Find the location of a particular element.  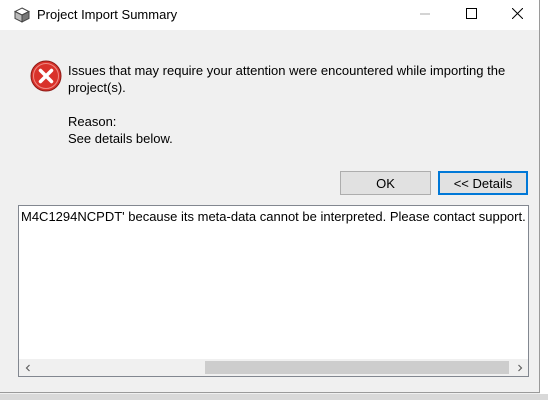

background-taskbar-edge is located at coordinates (274, 397).